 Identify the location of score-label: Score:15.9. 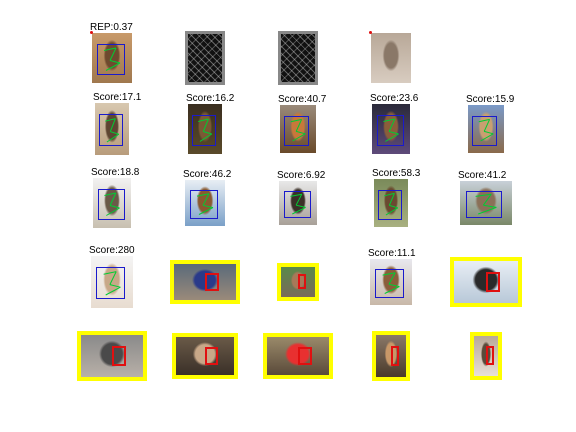
(490, 99).